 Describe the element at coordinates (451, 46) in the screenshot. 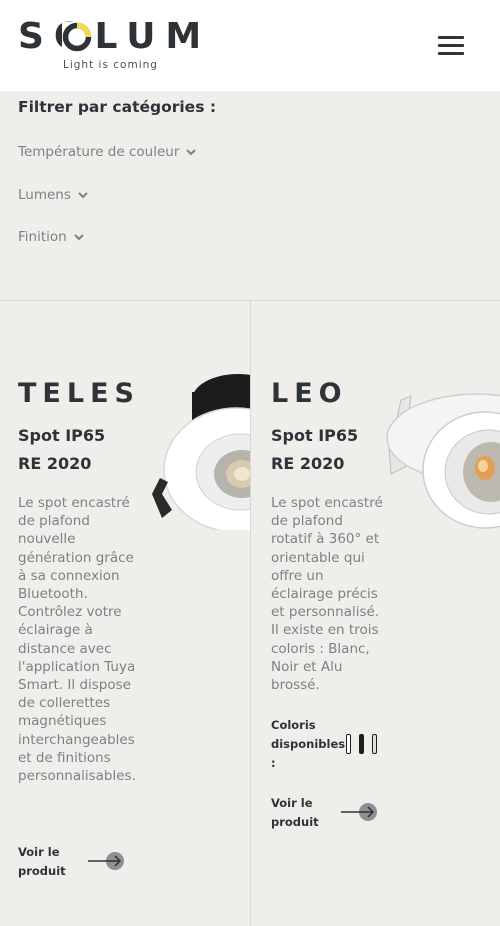

I see `hamburger-menu-button` at that location.